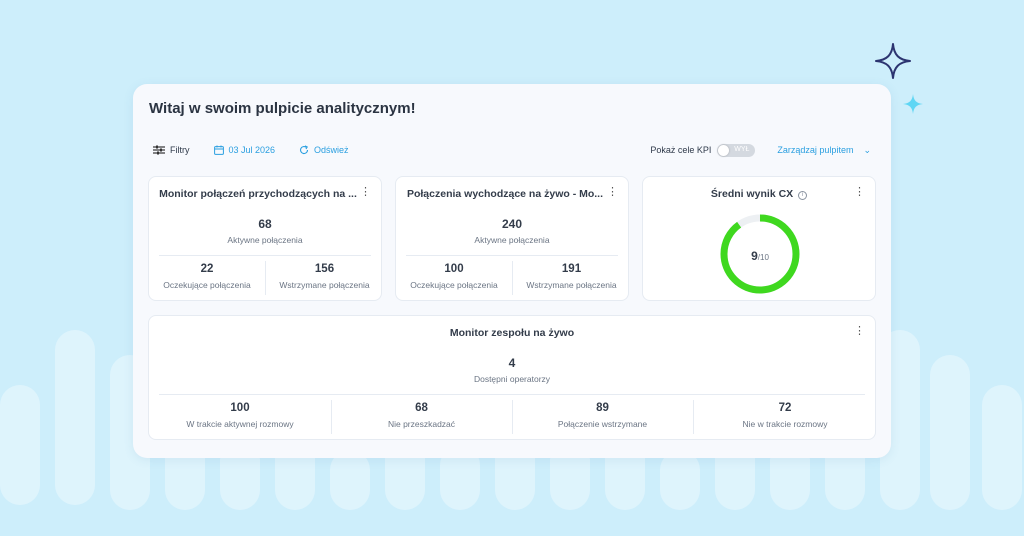 Image resolution: width=1024 pixels, height=536 pixels. Describe the element at coordinates (159, 150) in the screenshot. I see `filter-sliders-icon` at that location.